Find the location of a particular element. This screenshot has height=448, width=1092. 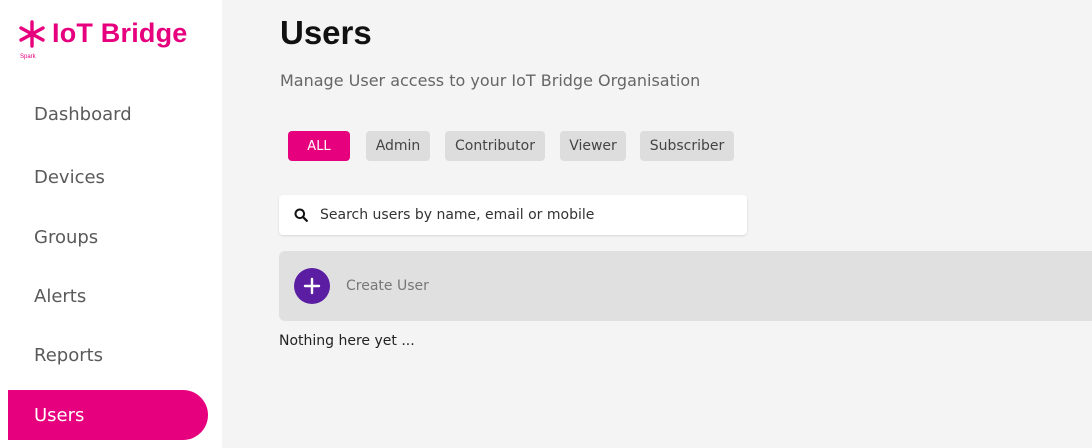

create-user-label: Create User is located at coordinates (387, 286).